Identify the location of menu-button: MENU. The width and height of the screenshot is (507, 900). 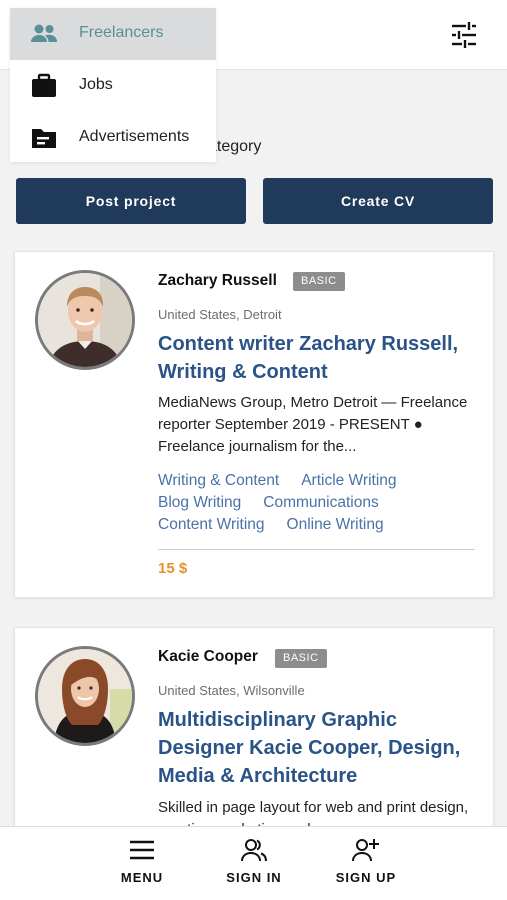
(142, 863).